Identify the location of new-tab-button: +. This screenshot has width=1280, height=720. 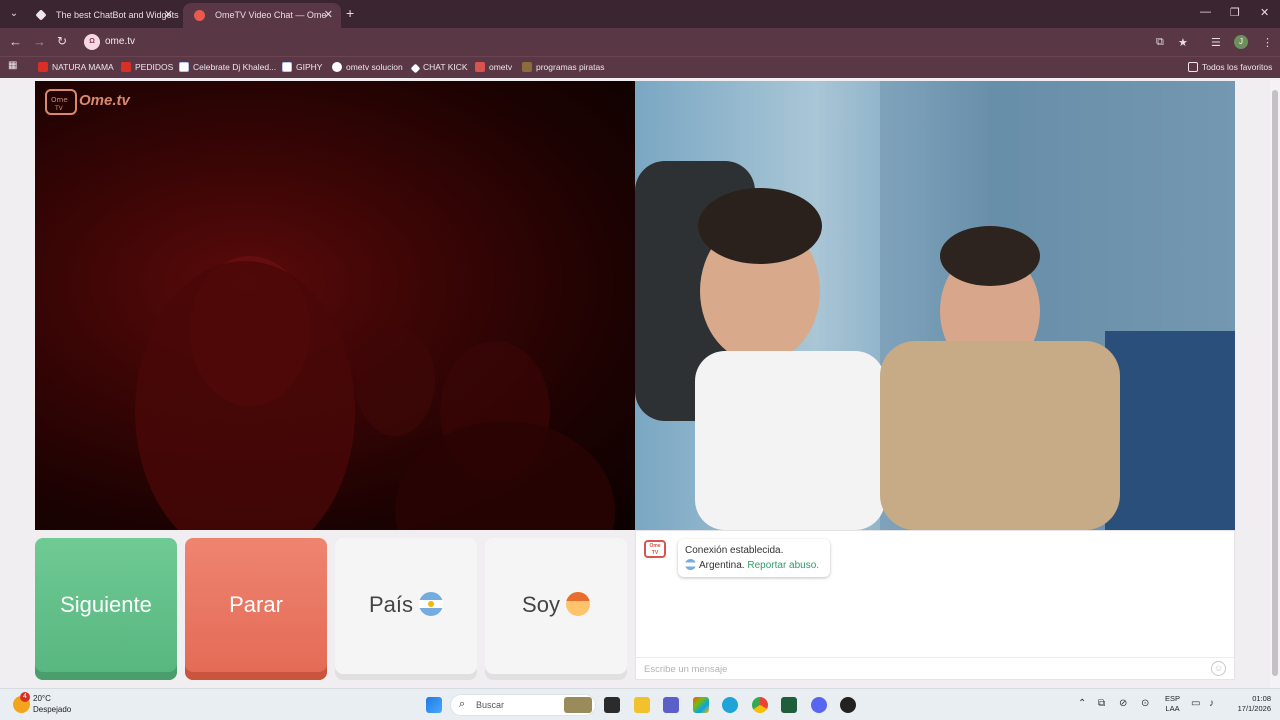
(350, 13).